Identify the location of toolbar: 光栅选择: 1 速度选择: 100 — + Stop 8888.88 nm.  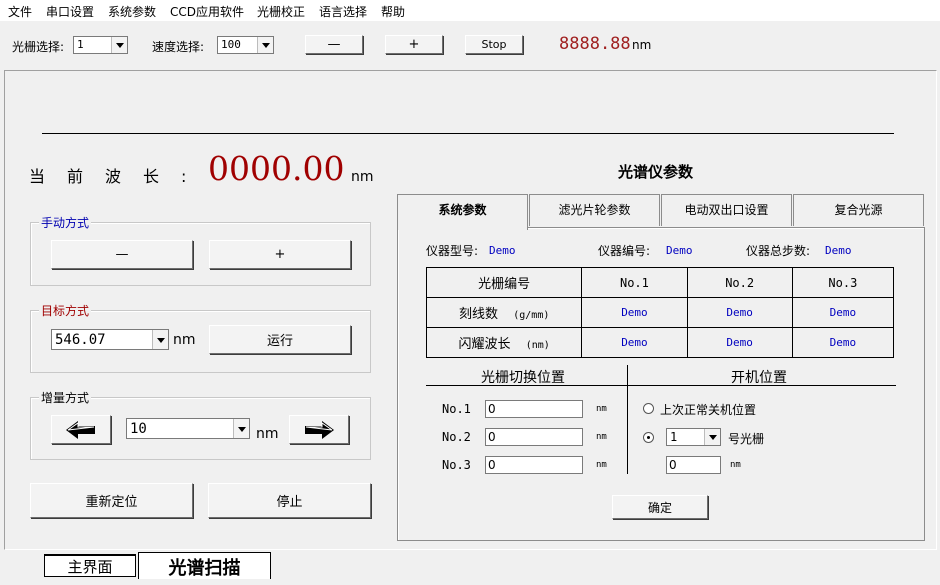
(470, 45).